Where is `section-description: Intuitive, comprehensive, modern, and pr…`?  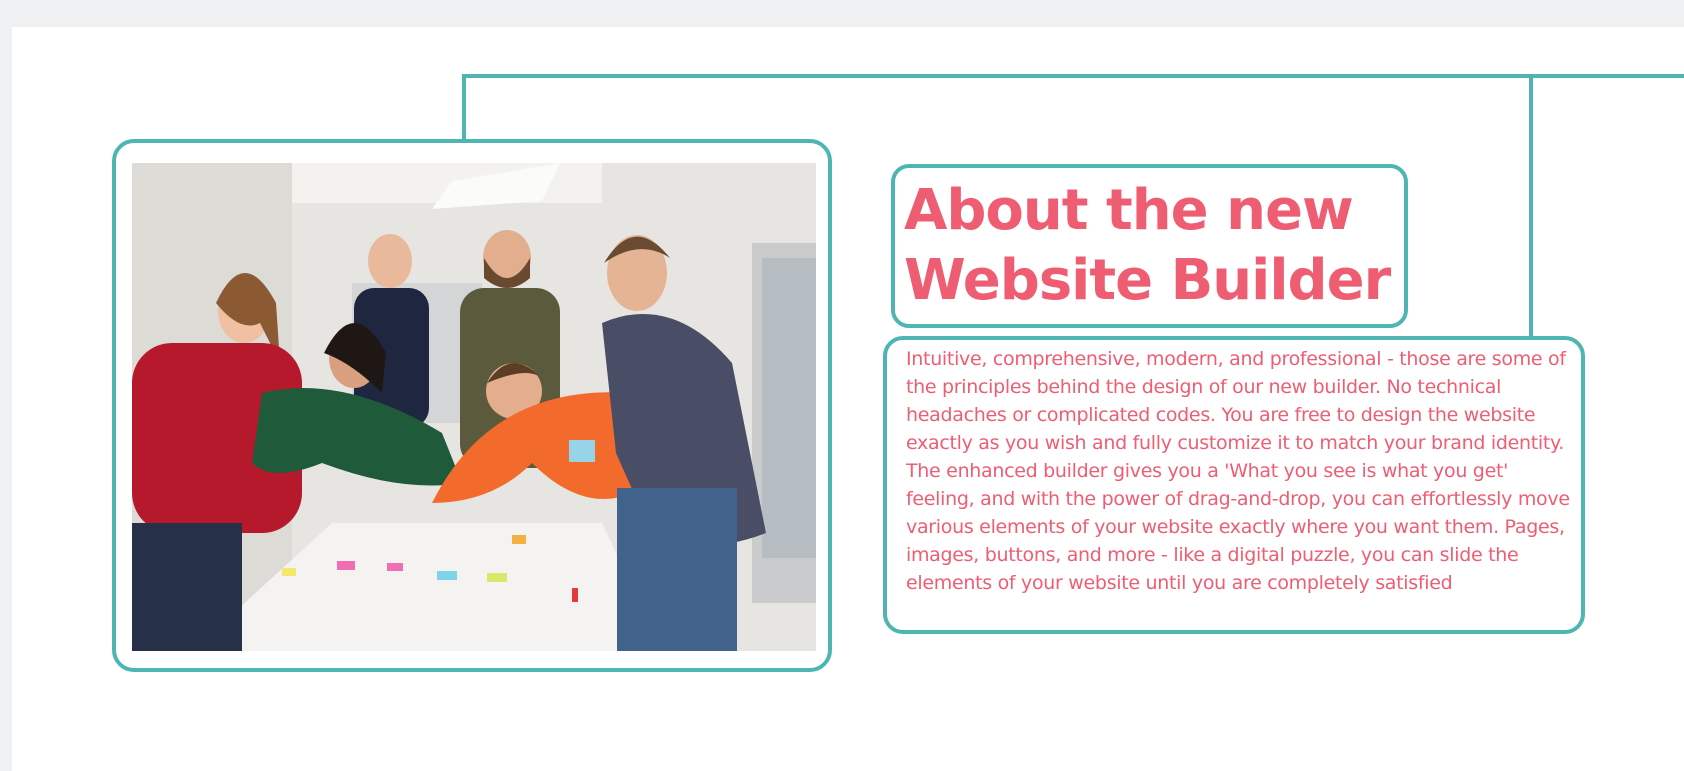 section-description: Intuitive, comprehensive, modern, and pr… is located at coordinates (1238, 471).